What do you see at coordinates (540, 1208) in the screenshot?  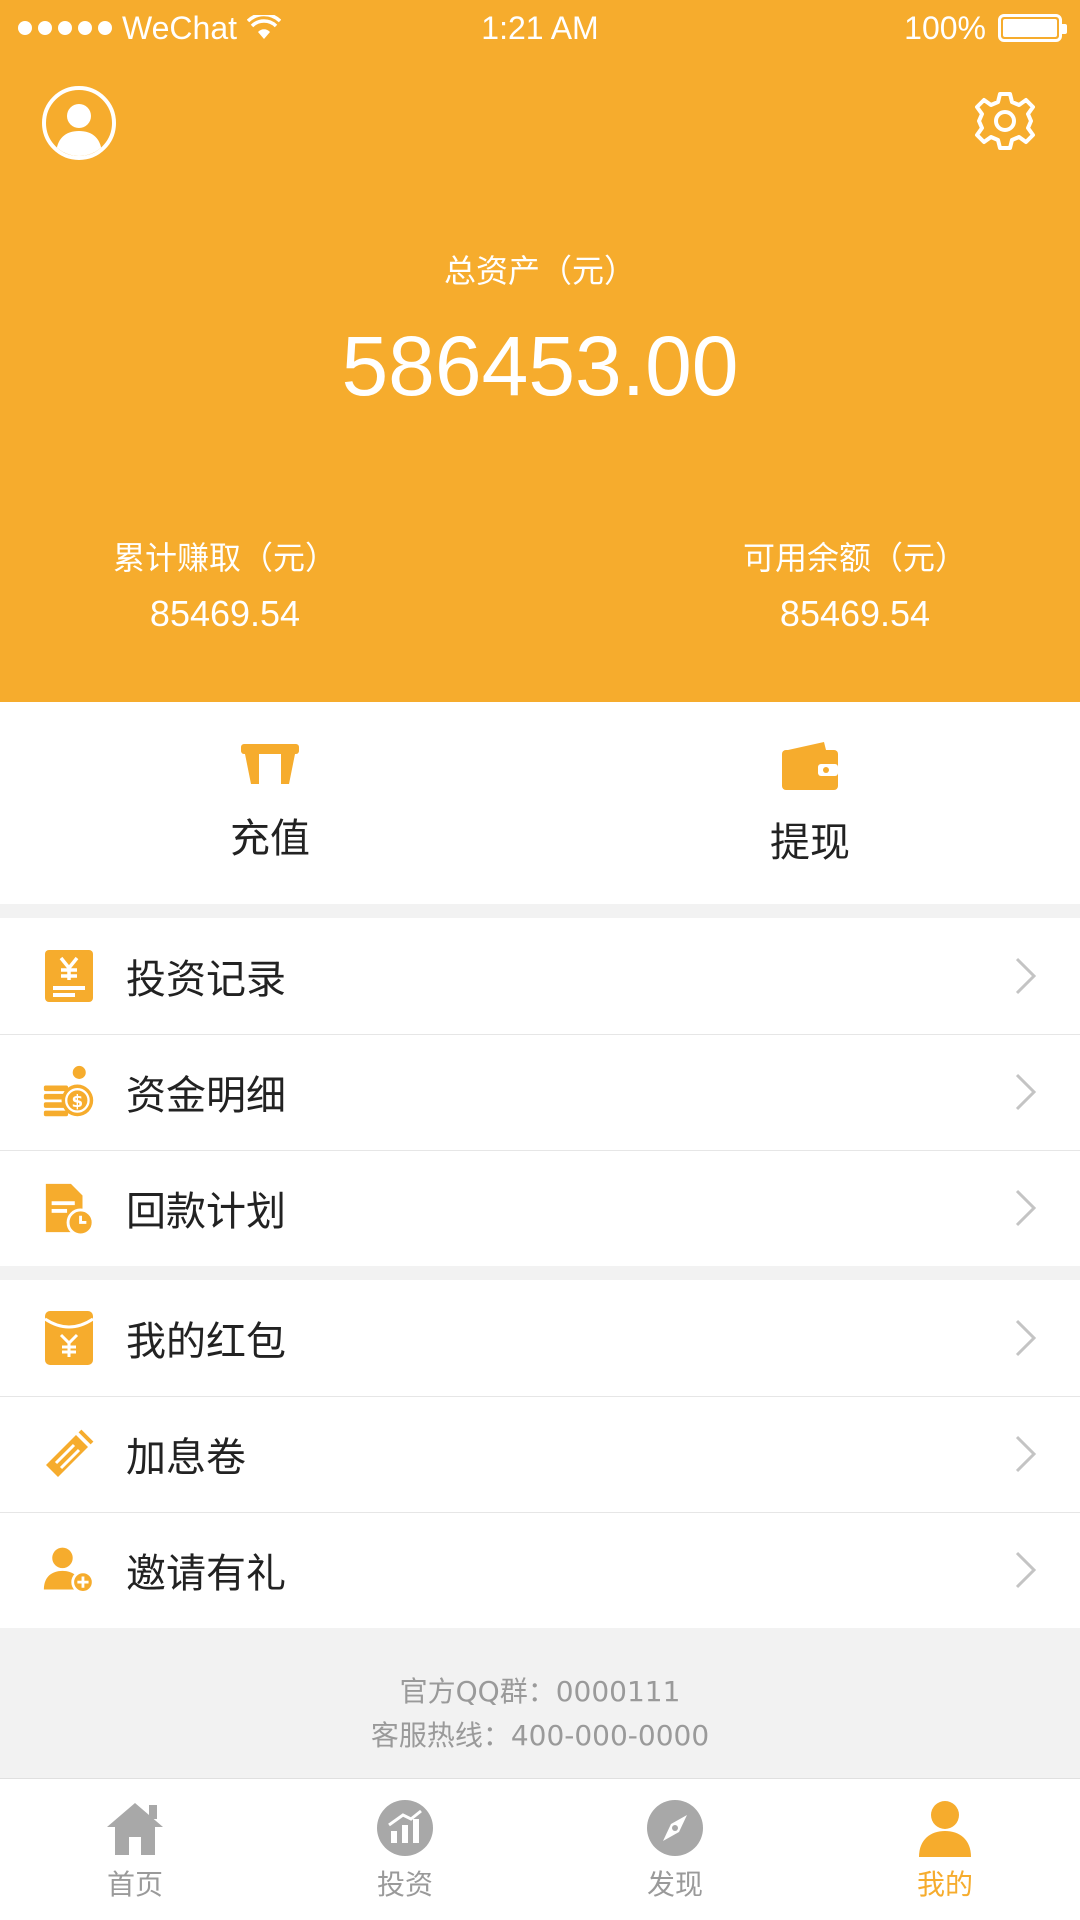 I see `menu-item-repayment-plan: 回款计划` at bounding box center [540, 1208].